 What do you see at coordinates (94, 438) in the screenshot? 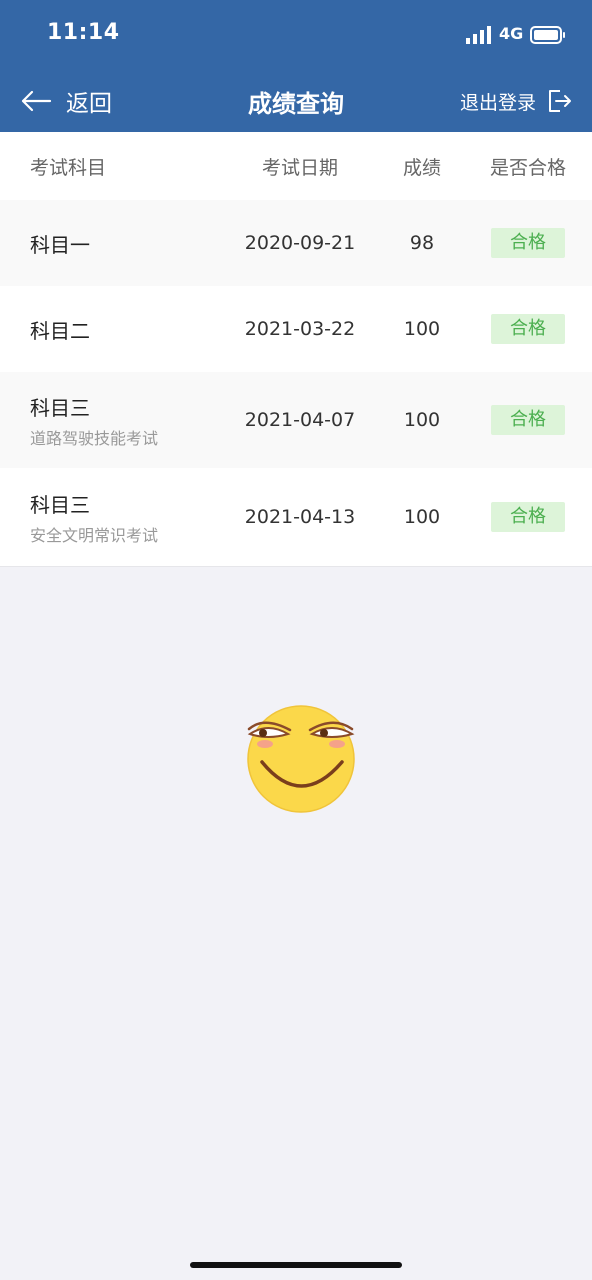
I see `subject-subtitle: 道路驾驶技能考试` at bounding box center [94, 438].